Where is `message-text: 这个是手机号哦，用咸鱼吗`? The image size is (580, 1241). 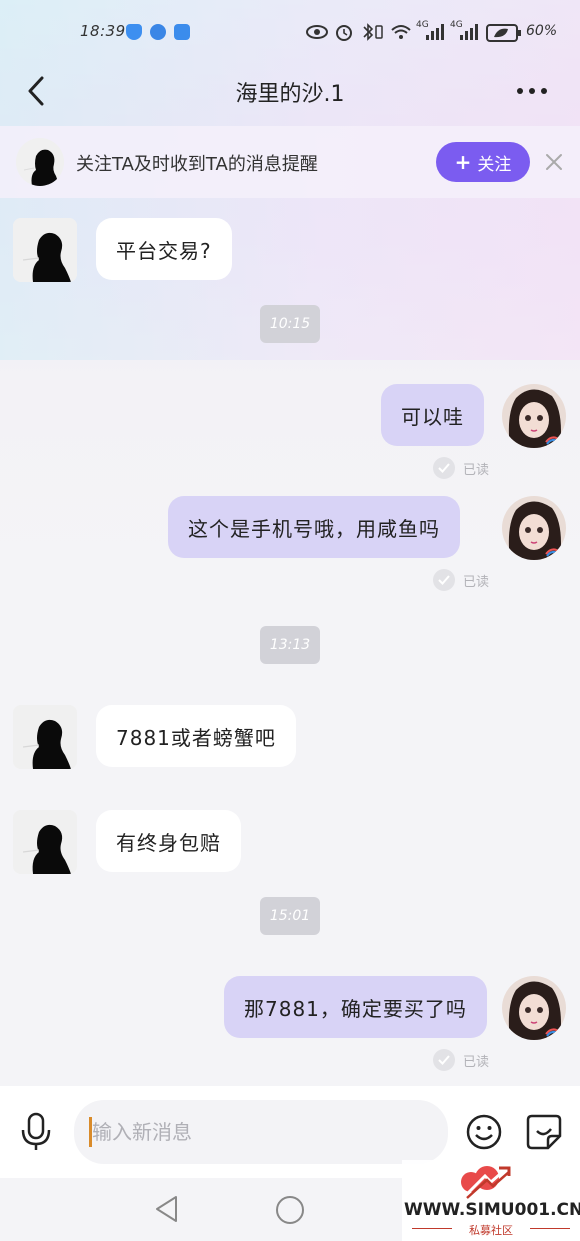 message-text: 这个是手机号哦，用咸鱼吗 is located at coordinates (314, 528).